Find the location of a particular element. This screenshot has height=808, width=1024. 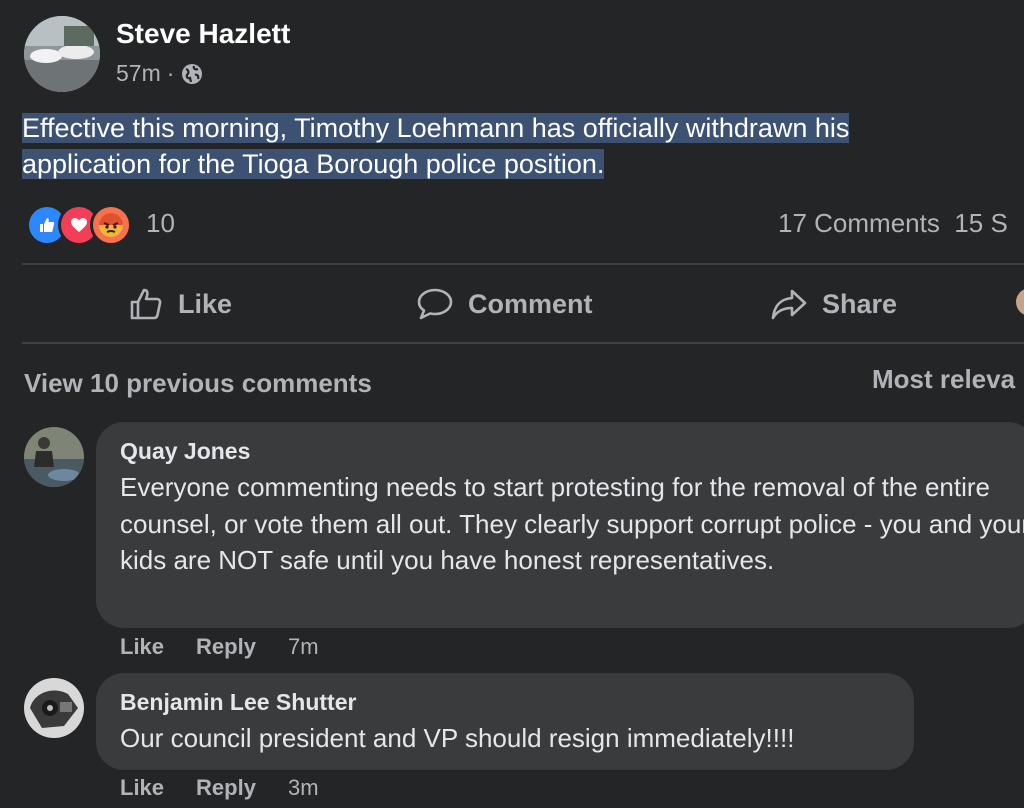

reacting-user-avatar is located at coordinates (1020, 302).